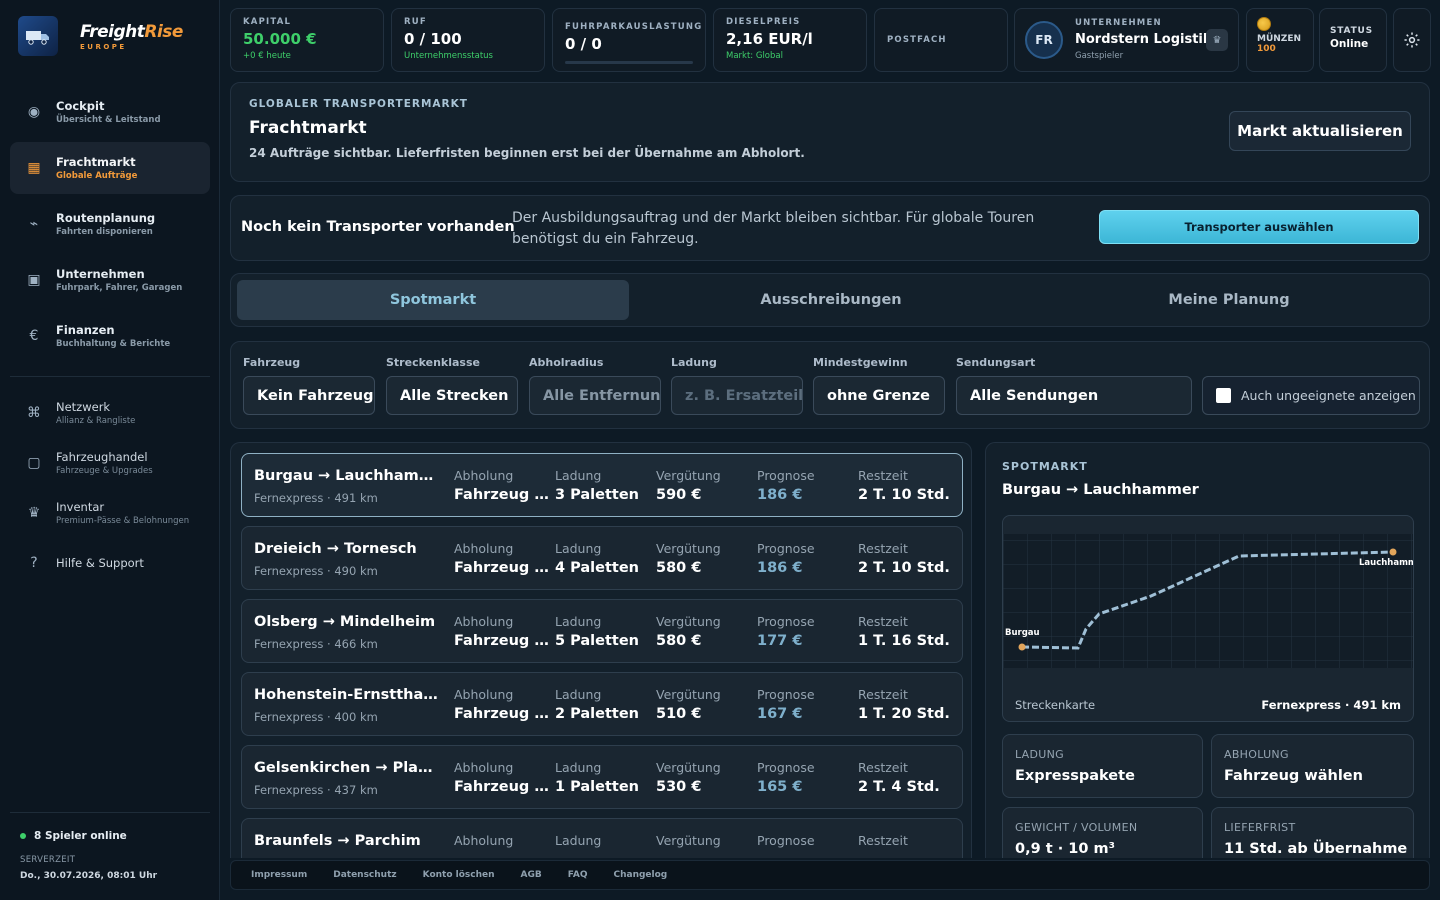  Describe the element at coordinates (780, 568) in the screenshot. I see `order-forecast: 186 €` at that location.